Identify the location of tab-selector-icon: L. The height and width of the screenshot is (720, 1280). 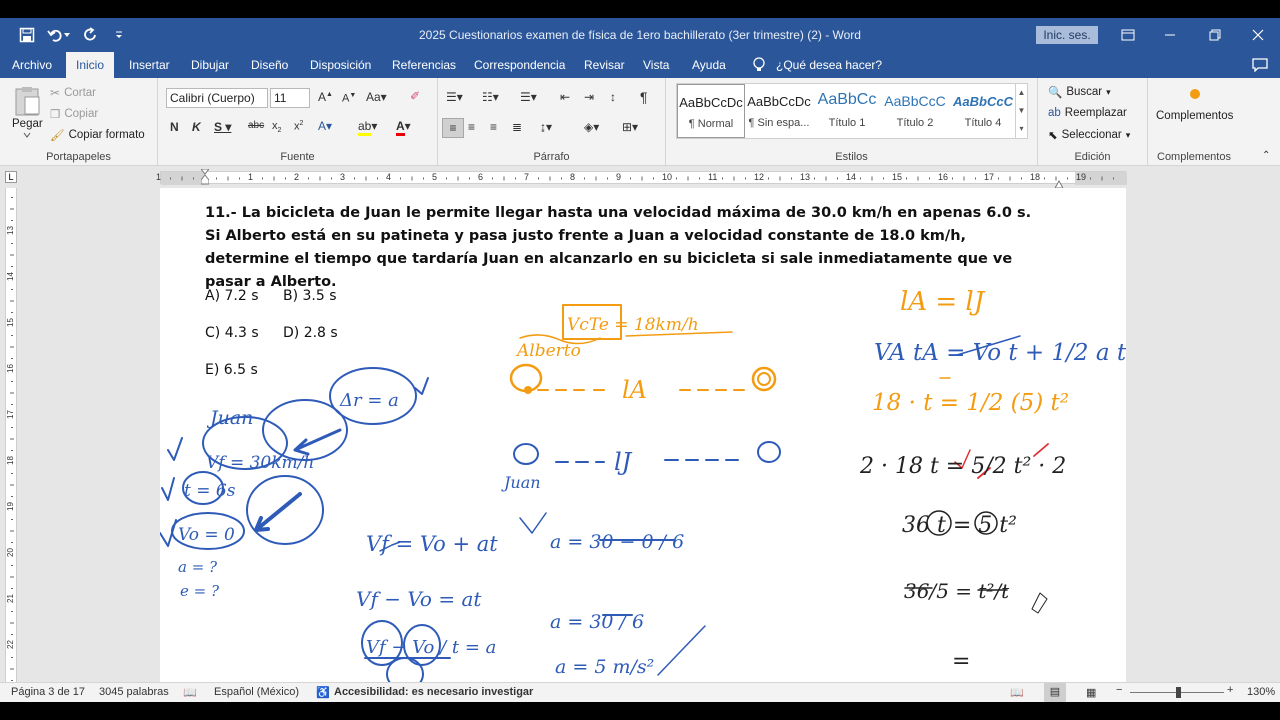
(11, 177).